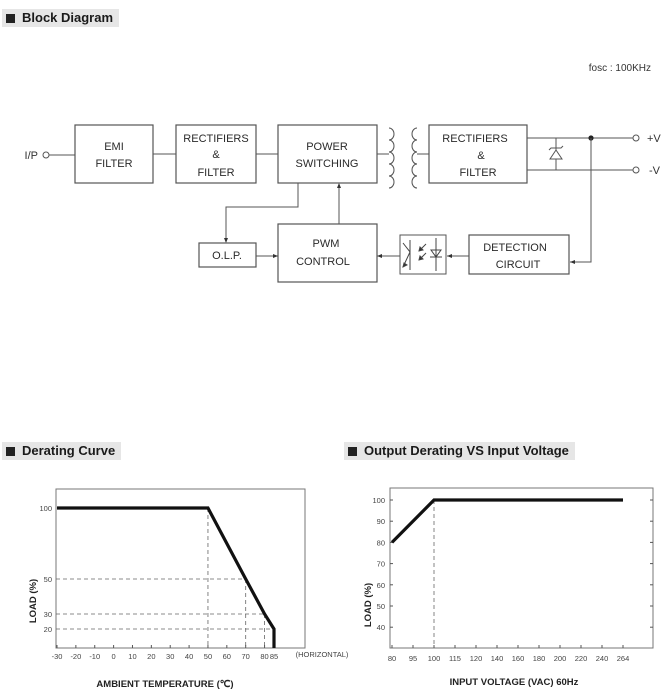  What do you see at coordinates (497, 658) in the screenshot?
I see `x-tick-label: 140` at bounding box center [497, 658].